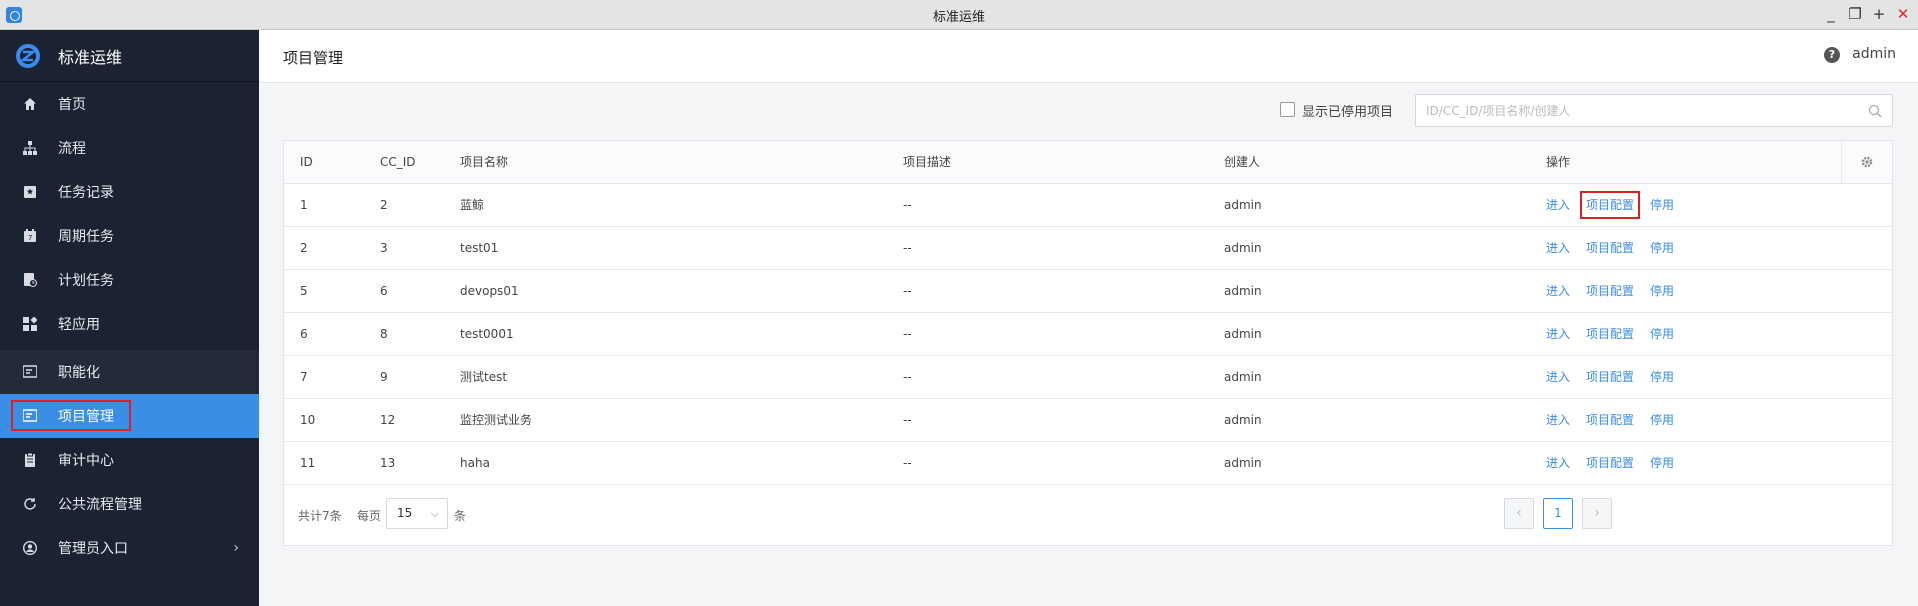 The width and height of the screenshot is (1918, 606). Describe the element at coordinates (1287, 109) in the screenshot. I see `show-disabled-checkbox` at that location.